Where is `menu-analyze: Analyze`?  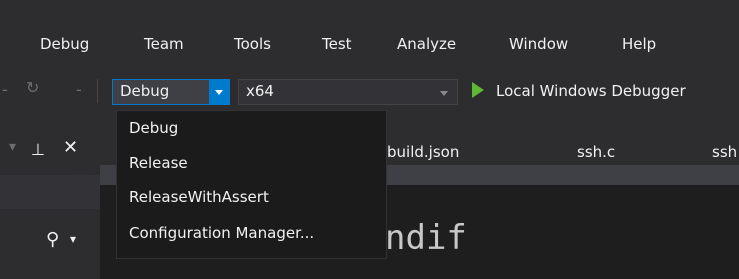 menu-analyze: Analyze is located at coordinates (426, 44).